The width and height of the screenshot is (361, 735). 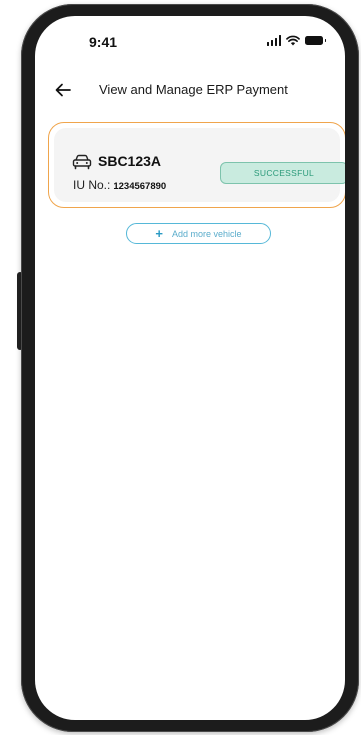 I want to click on battery-icon, so click(x=315, y=40).